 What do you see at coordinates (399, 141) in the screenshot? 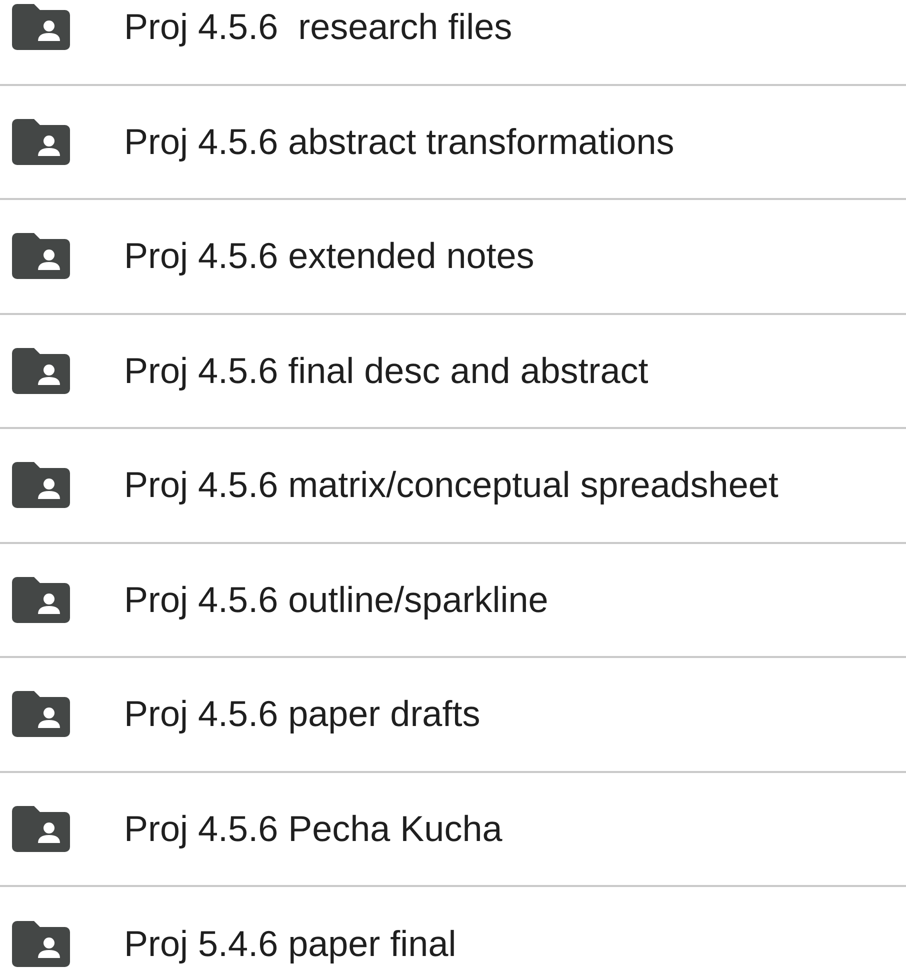
I see `folder-name: Proj 4.5.6 abstract transformations` at bounding box center [399, 141].